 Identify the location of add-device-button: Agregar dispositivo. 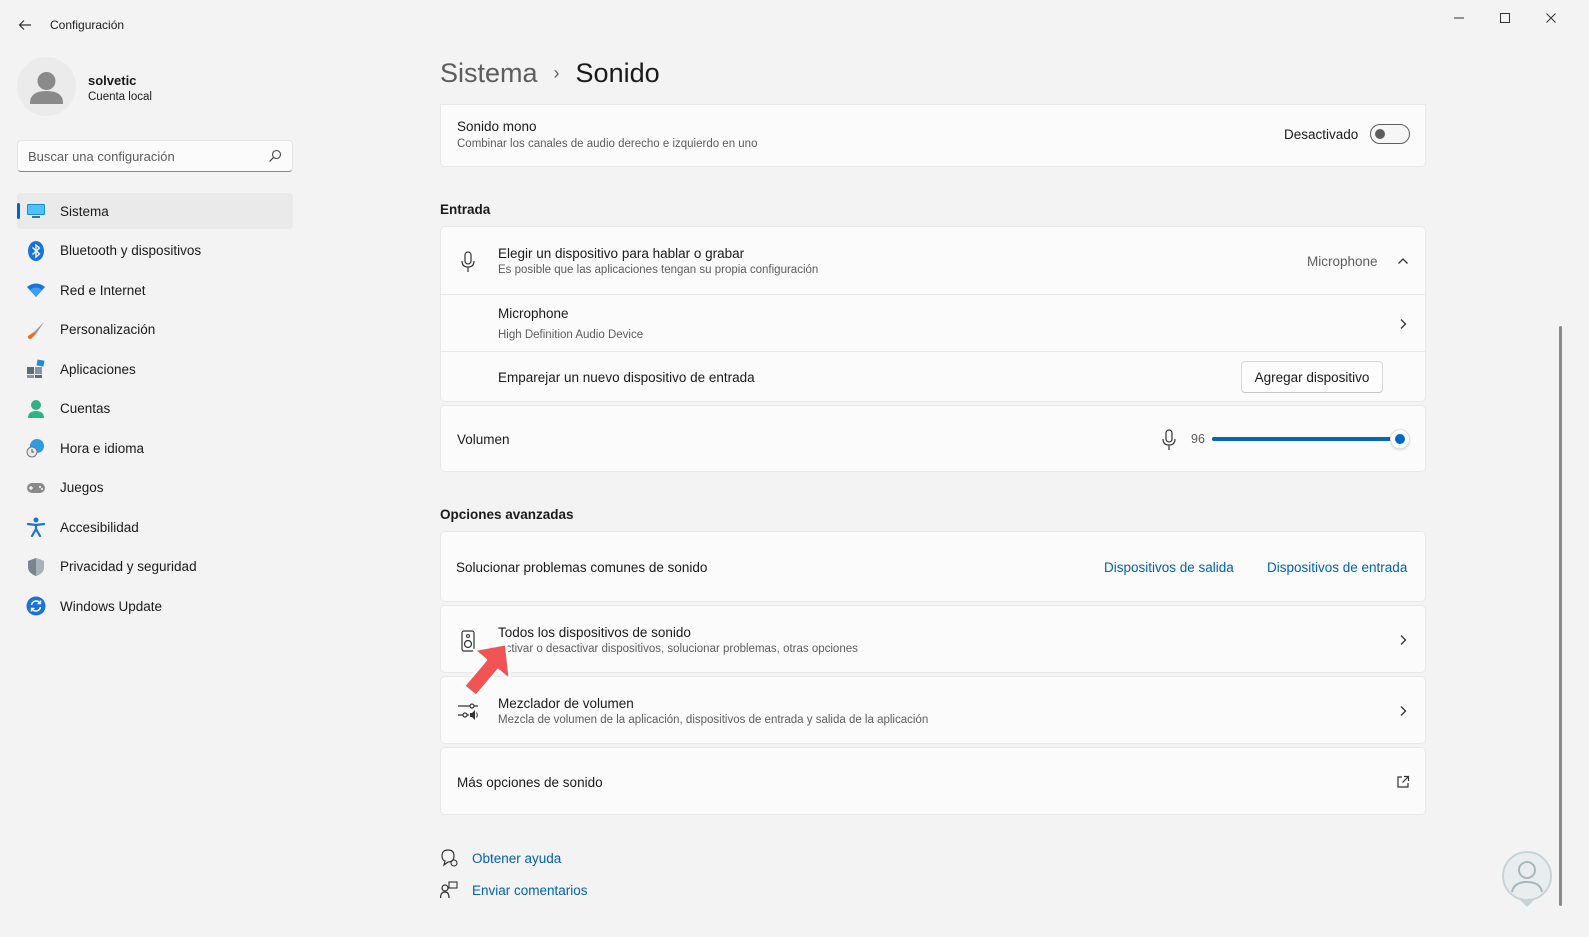
(1312, 377).